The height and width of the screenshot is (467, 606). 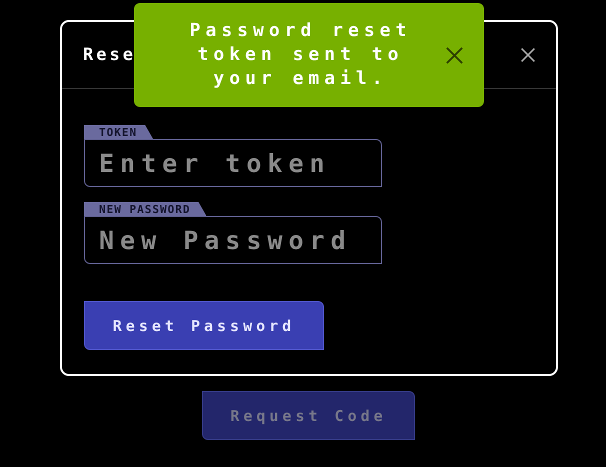 I want to click on reset-password-button: Reset Password, so click(x=204, y=325).